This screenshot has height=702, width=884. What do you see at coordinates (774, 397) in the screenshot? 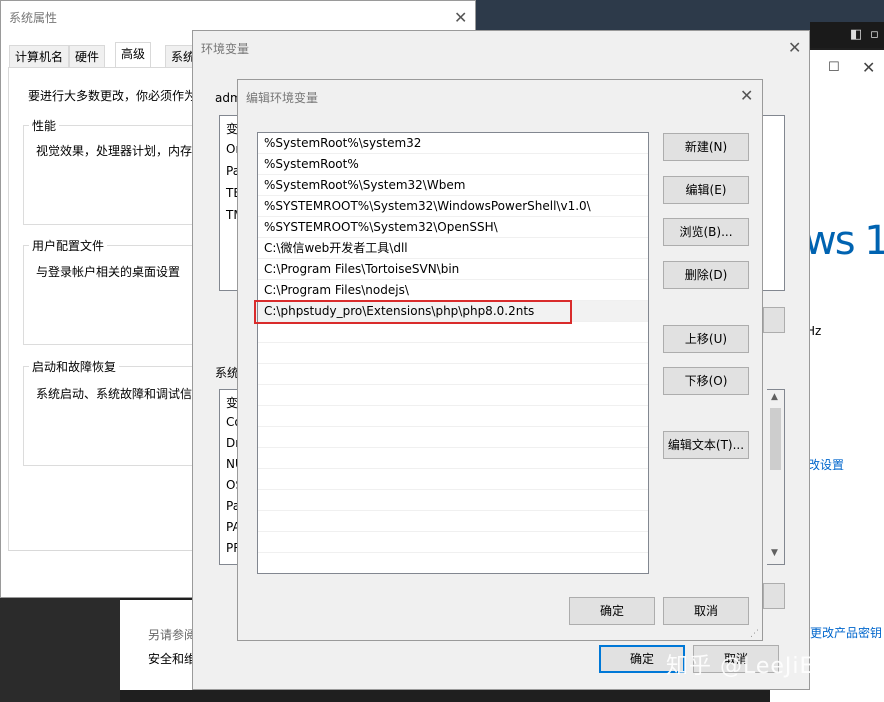
I see `scroll-up-icon: ▲` at bounding box center [774, 397].